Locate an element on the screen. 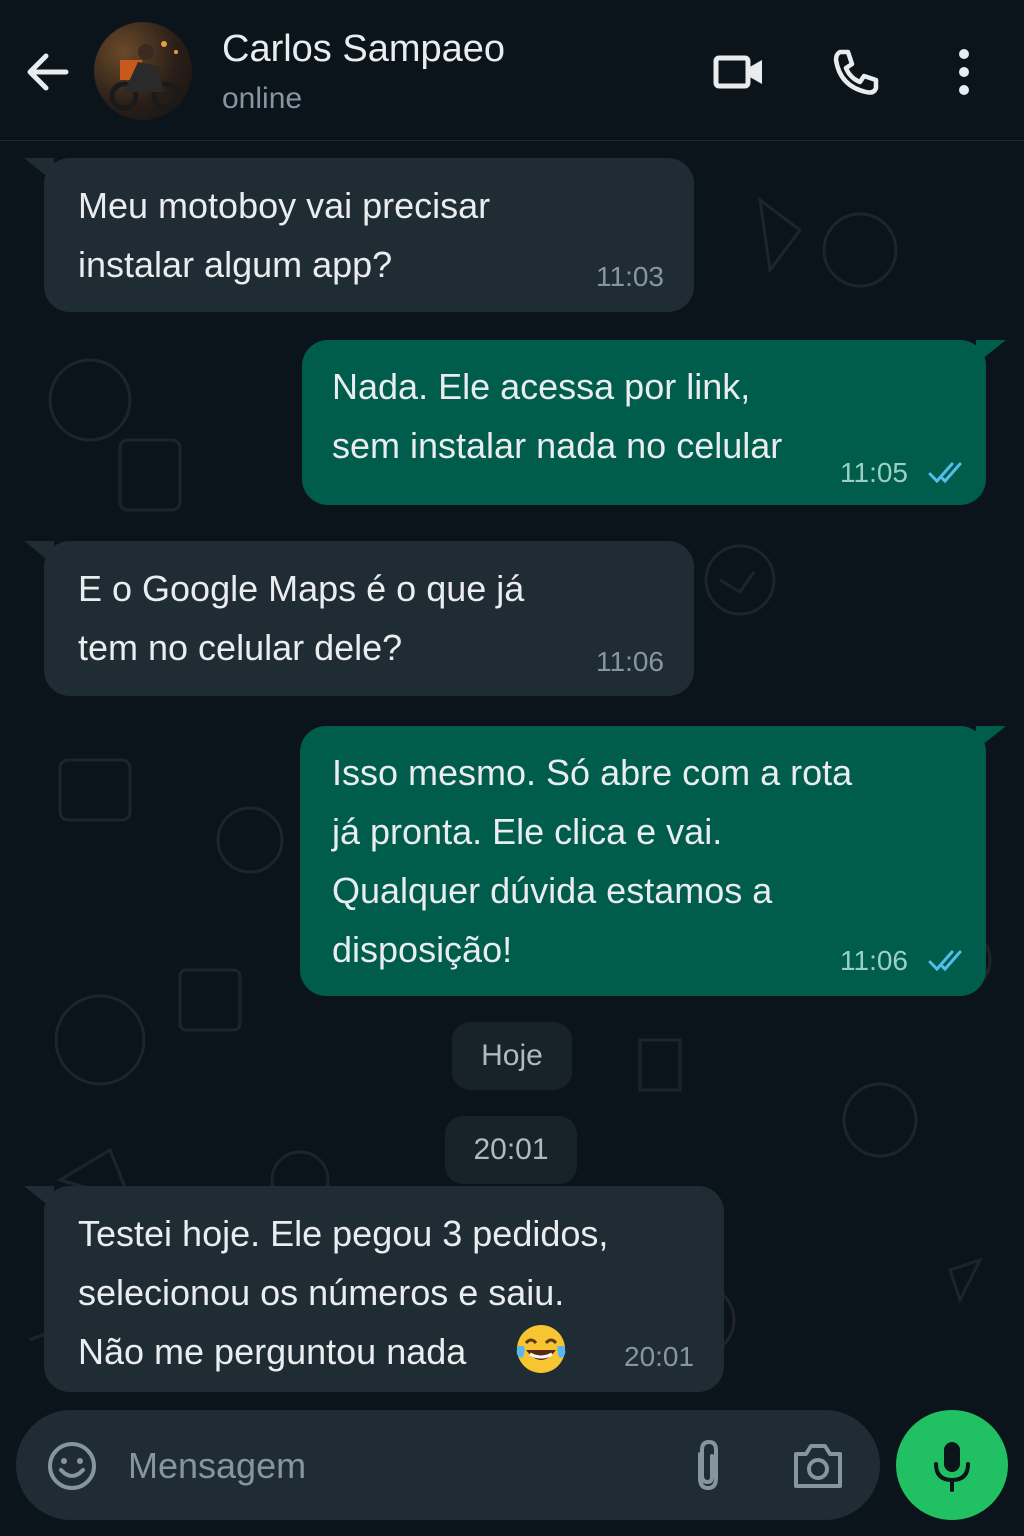  contact-name: Carlos Sampaeo is located at coordinates (363, 49).